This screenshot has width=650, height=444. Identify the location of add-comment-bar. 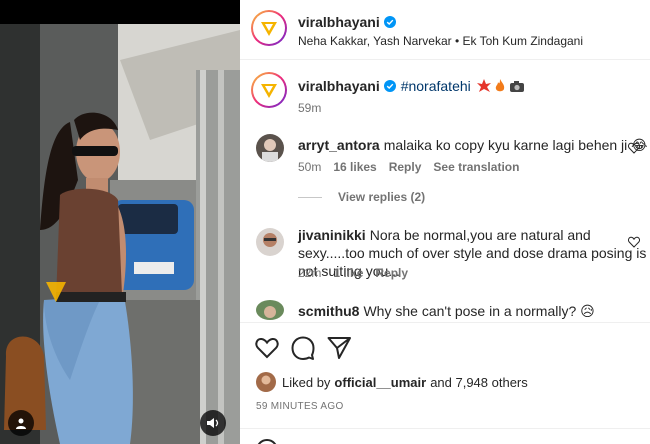
(445, 436).